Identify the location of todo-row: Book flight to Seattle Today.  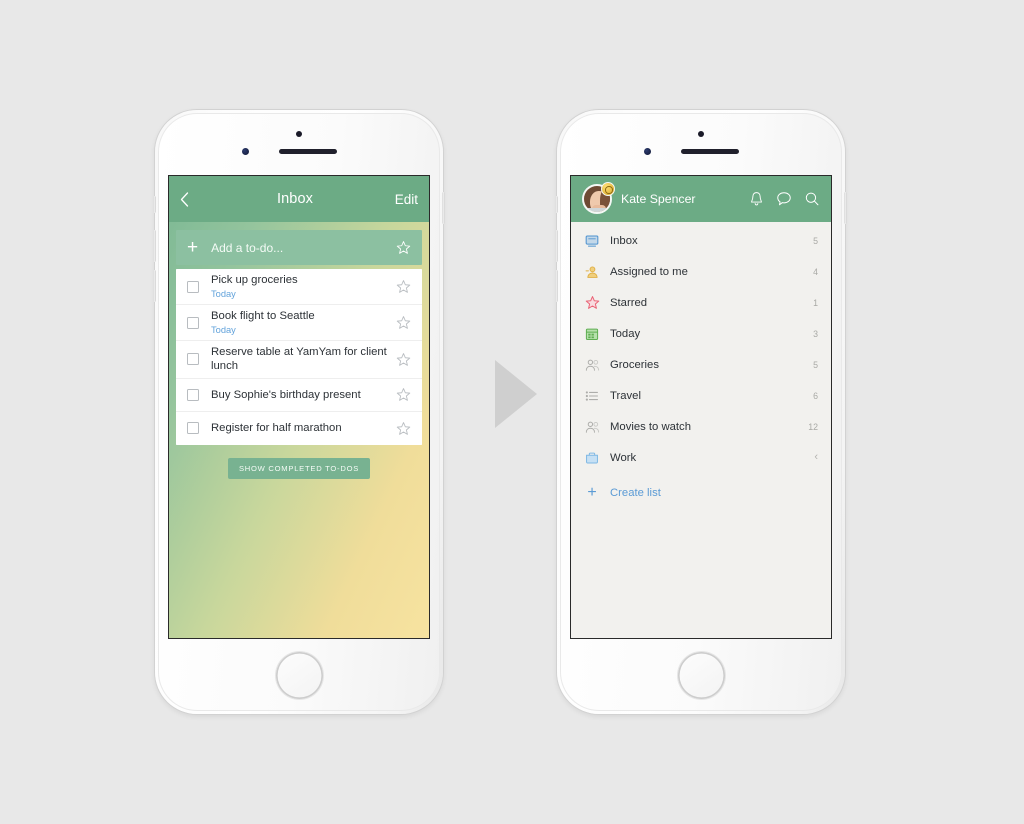
(299, 323).